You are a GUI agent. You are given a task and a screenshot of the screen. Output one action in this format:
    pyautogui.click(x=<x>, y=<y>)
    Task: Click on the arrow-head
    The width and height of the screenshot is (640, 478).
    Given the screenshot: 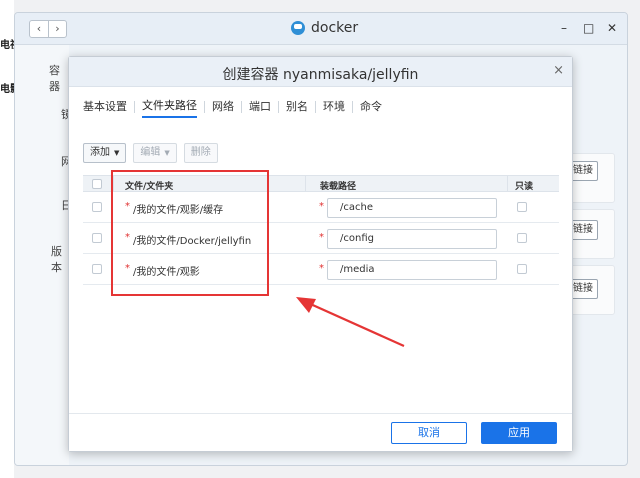 What is the action you would take?
    pyautogui.click(x=306, y=305)
    